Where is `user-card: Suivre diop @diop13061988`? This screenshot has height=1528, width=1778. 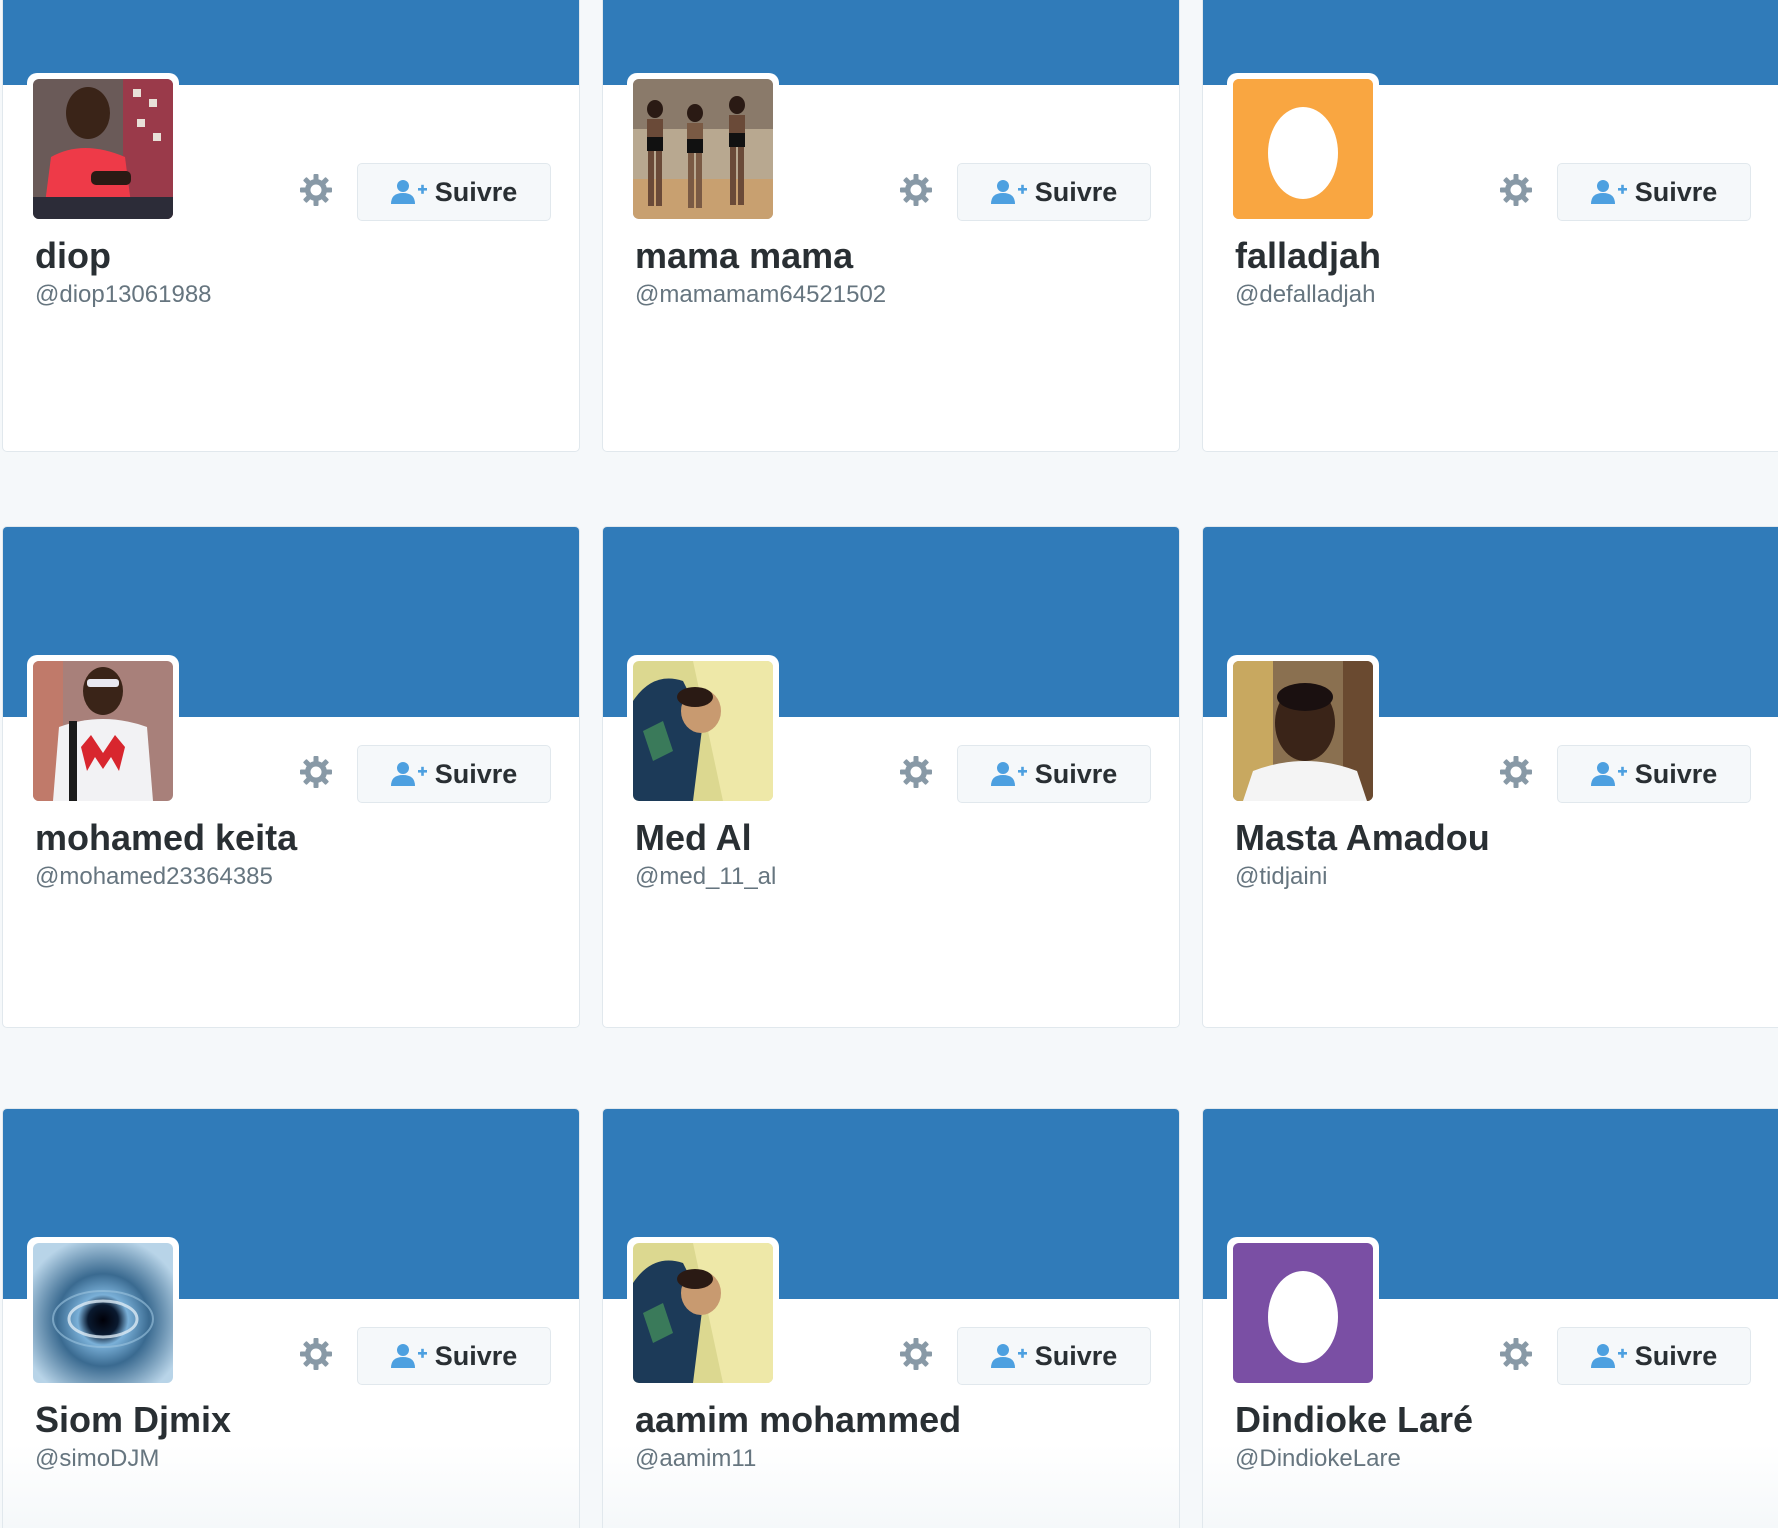 user-card: Suivre diop @diop13061988 is located at coordinates (291, 226).